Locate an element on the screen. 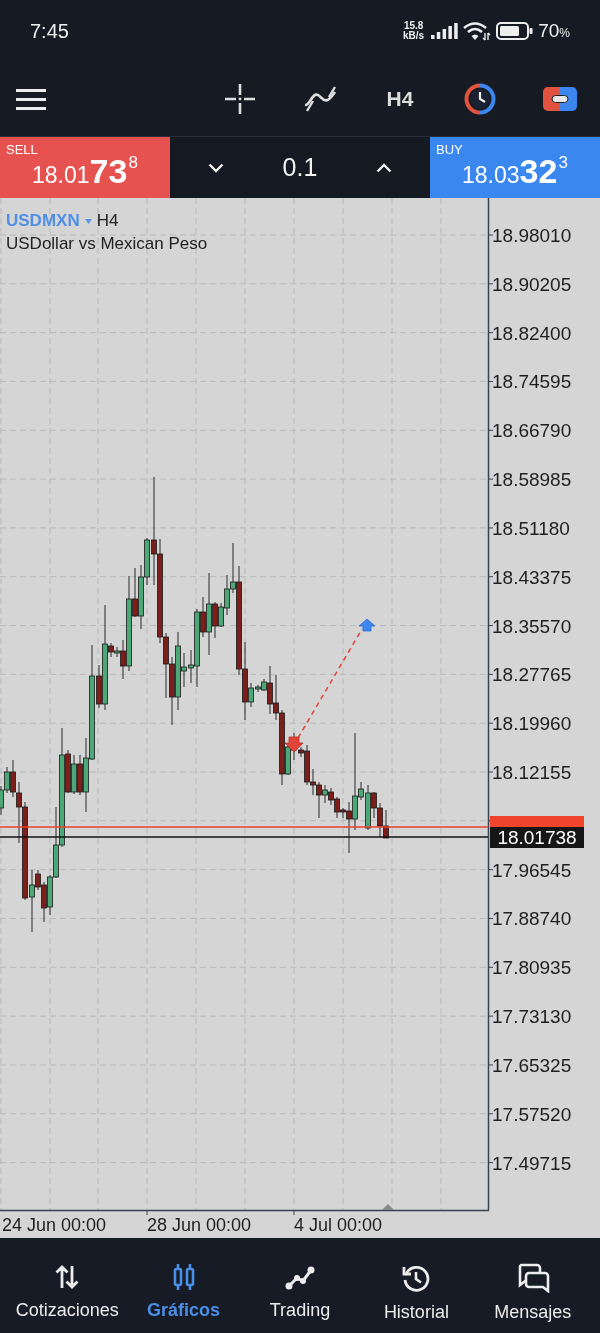  price-axis-label: 18.43375 is located at coordinates (532, 577).